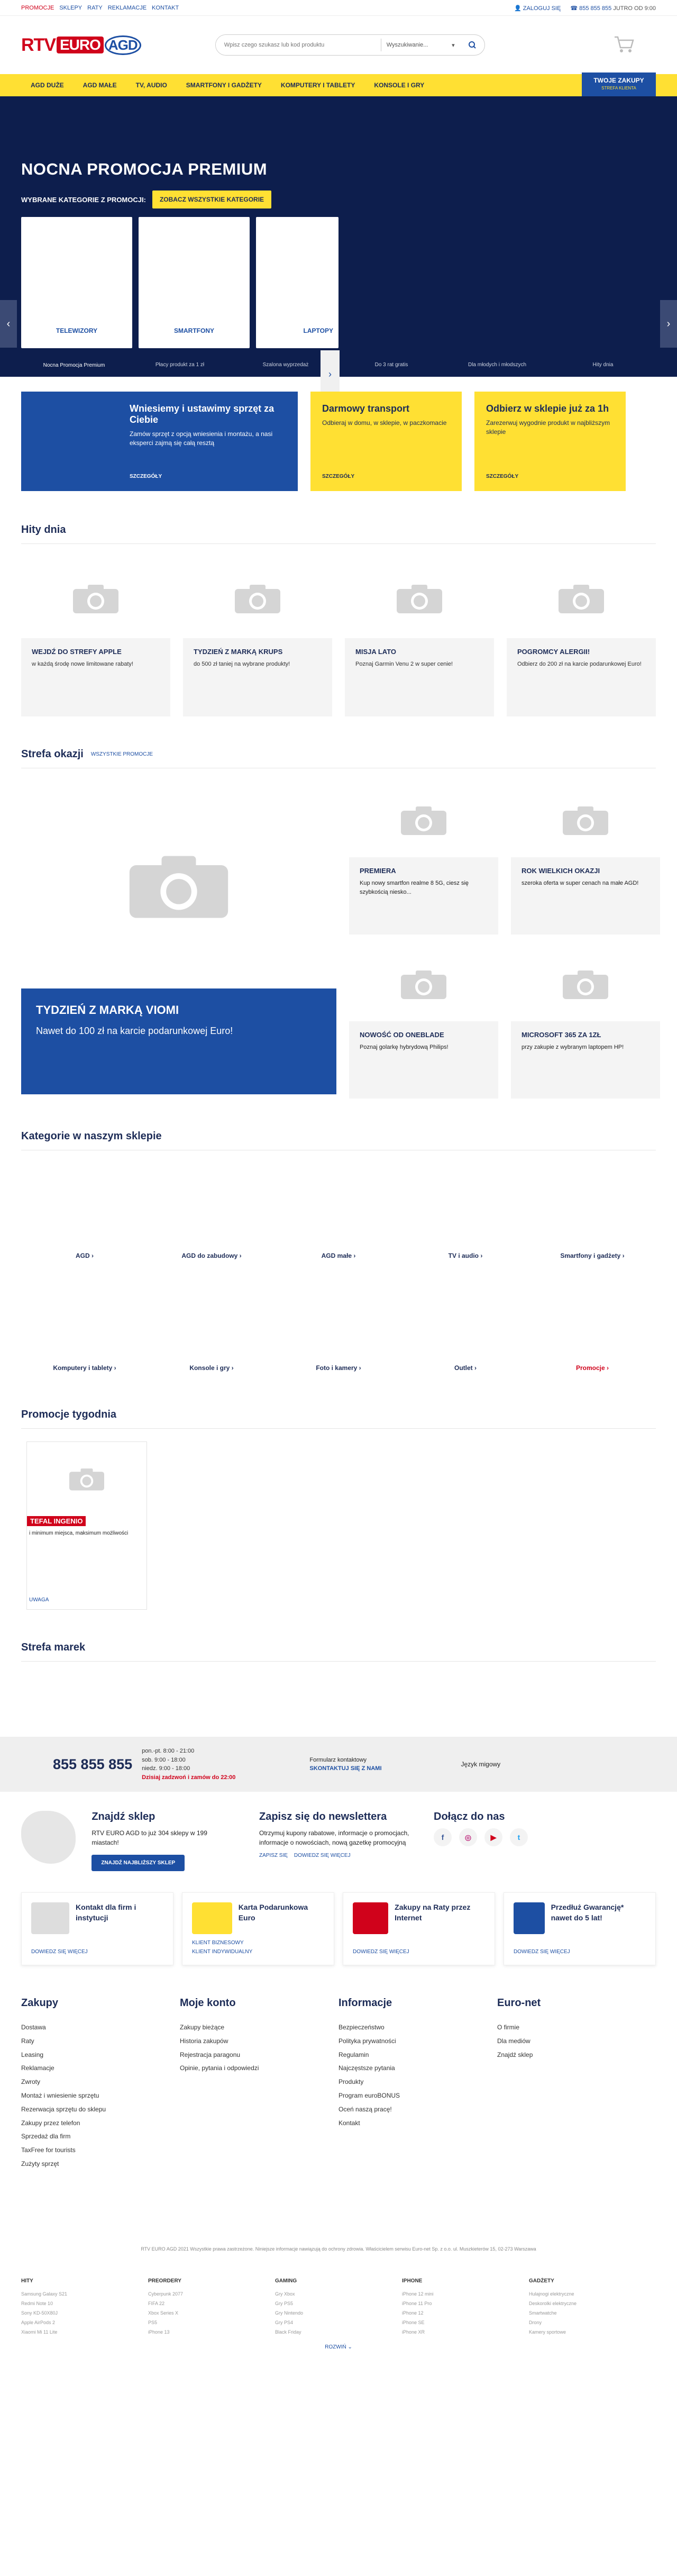 The height and width of the screenshot is (2576, 677). I want to click on footer-link: Oceń naszą pracę!, so click(417, 2110).